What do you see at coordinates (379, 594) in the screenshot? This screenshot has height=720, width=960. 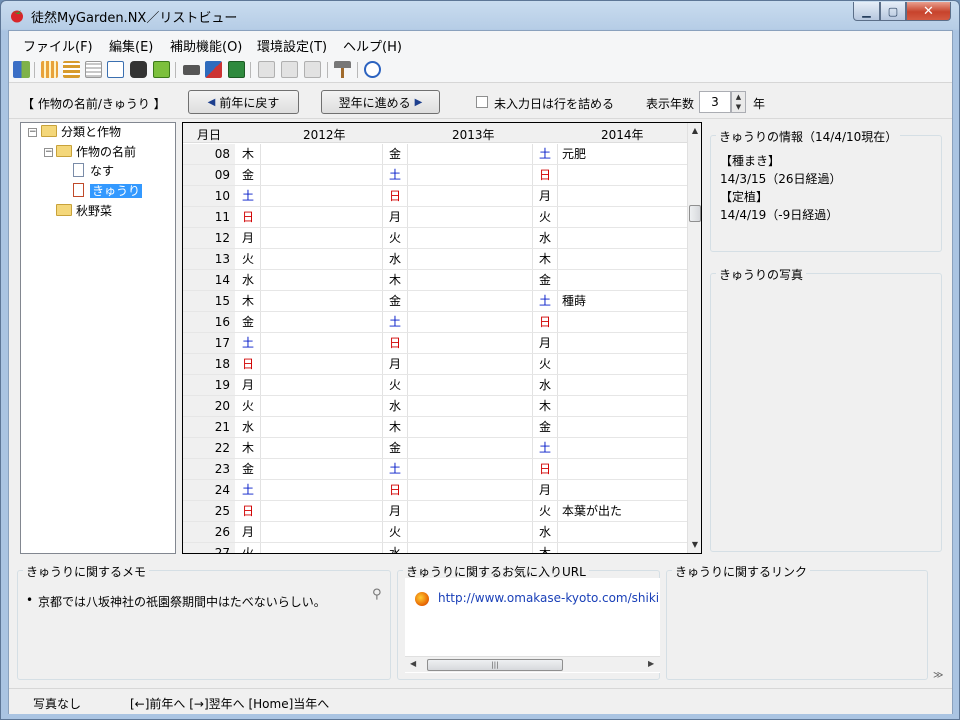 I see `zoom-icon: ⚲` at bounding box center [379, 594].